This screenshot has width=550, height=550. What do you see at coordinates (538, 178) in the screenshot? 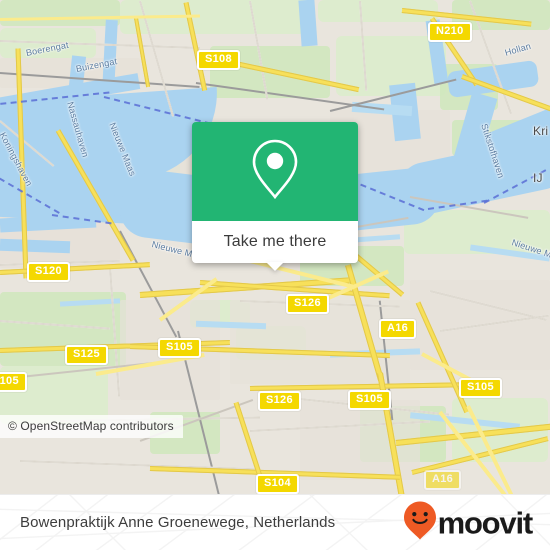
I see `map-label-ijssel: IJ` at bounding box center [538, 178].